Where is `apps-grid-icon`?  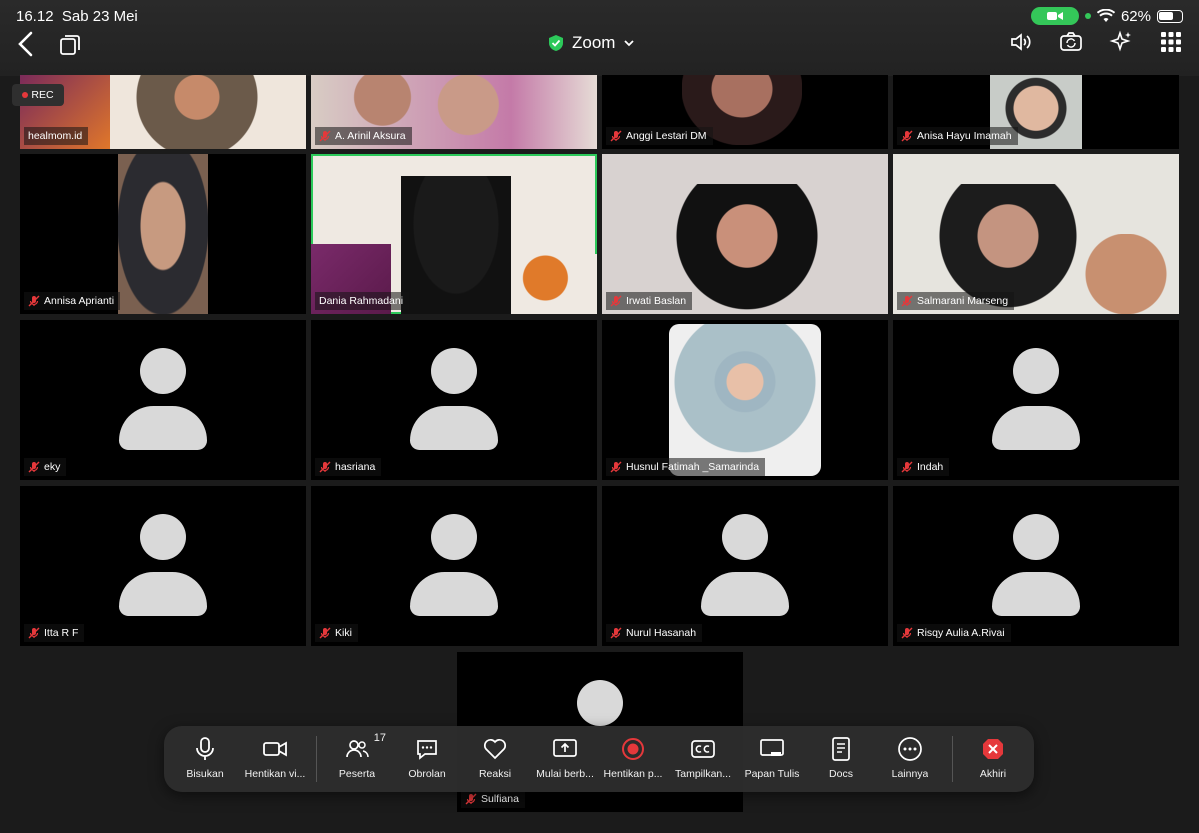 apps-grid-icon is located at coordinates (1171, 42).